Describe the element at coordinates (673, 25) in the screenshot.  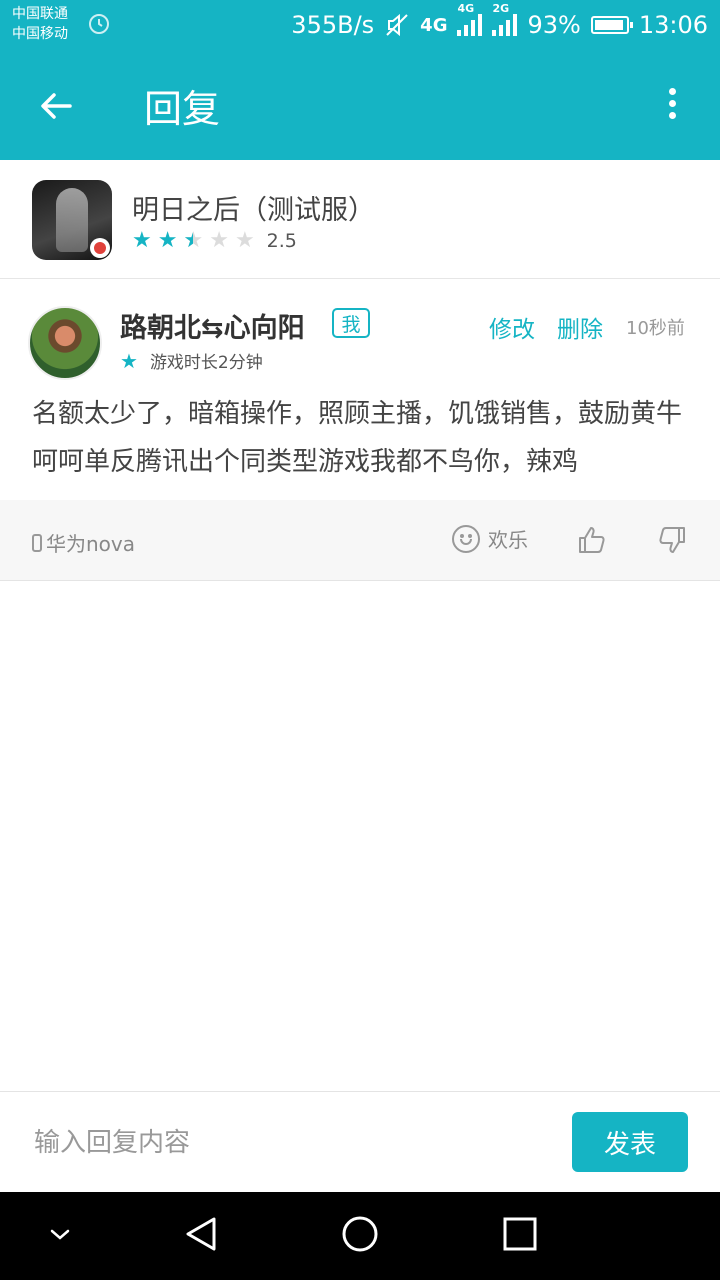
I see `clock: 13:06` at that location.